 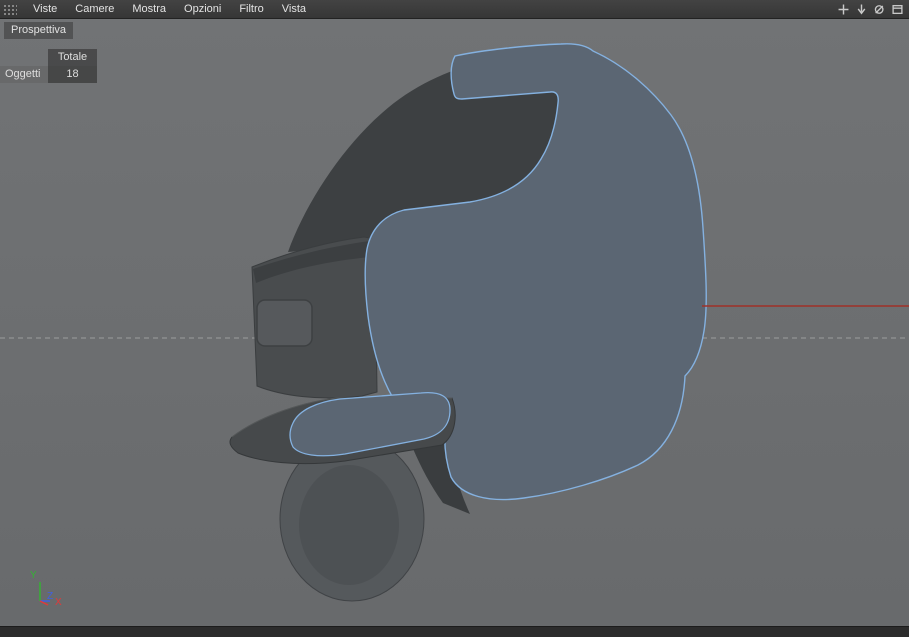 I want to click on headlight-box, so click(x=284, y=323).